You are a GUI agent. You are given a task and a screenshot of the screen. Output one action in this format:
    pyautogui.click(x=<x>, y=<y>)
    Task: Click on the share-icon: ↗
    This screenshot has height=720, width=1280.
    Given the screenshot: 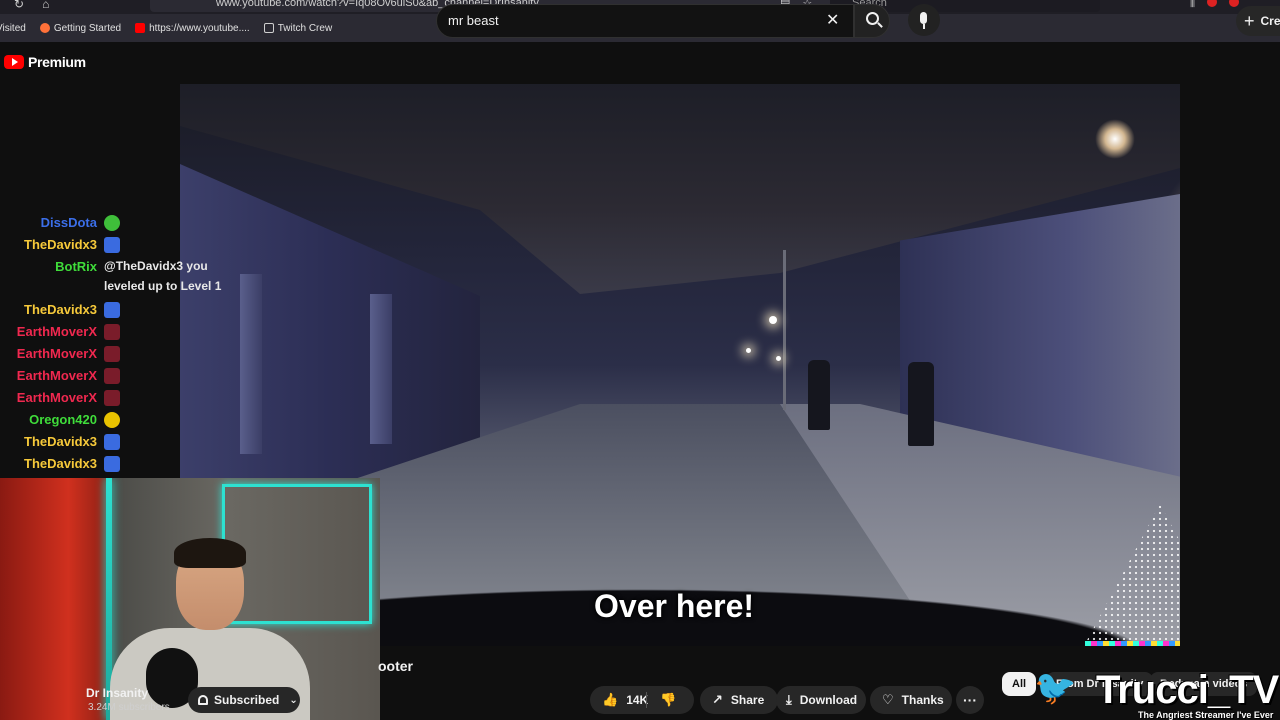 What is the action you would take?
    pyautogui.click(x=717, y=699)
    